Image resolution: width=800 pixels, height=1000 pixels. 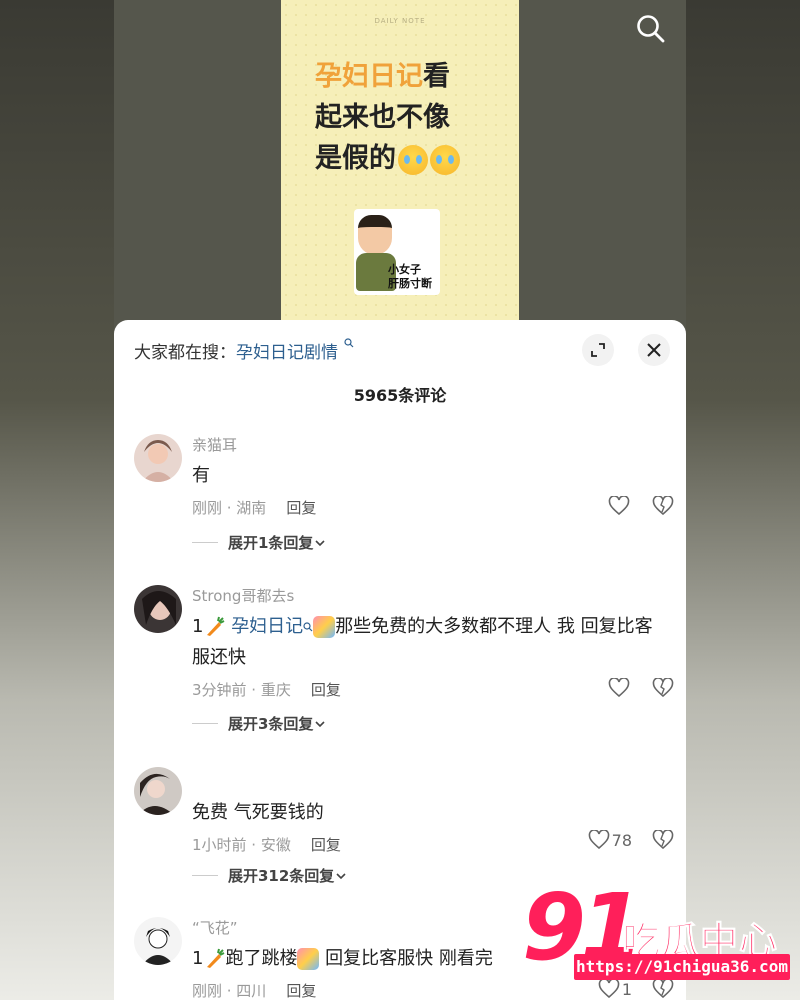 I want to click on expand-button, so click(x=598, y=350).